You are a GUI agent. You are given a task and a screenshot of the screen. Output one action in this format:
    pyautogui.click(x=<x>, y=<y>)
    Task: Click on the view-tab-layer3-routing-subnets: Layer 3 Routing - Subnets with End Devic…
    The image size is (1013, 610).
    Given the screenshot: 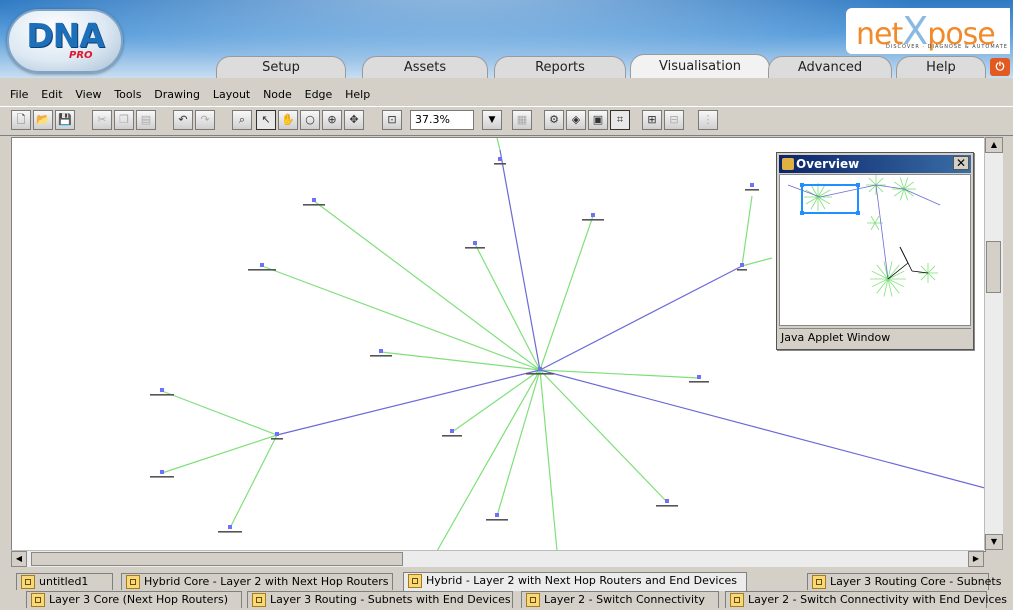 What is the action you would take?
    pyautogui.click(x=380, y=599)
    